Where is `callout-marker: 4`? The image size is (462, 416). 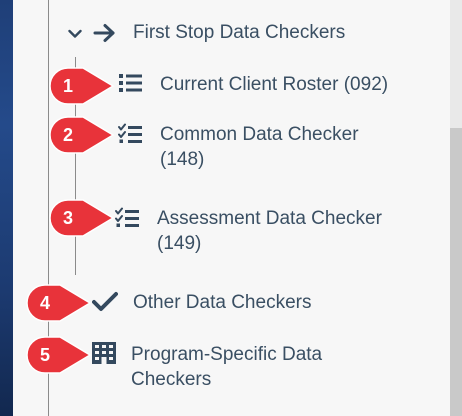 callout-marker: 4 is located at coordinates (59, 303).